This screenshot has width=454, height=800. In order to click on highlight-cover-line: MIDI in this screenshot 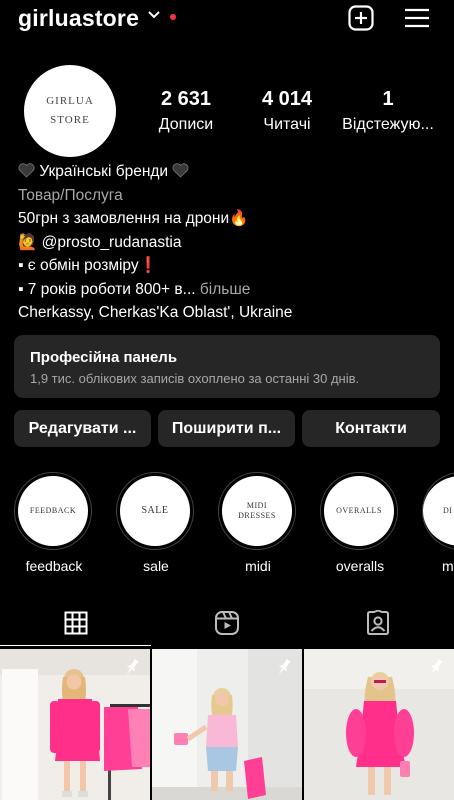, I will do `click(257, 505)`.